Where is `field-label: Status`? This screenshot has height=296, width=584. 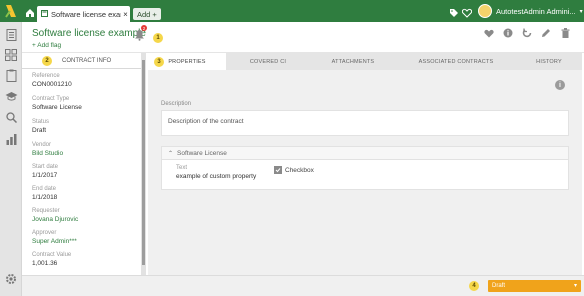
field-label: Status is located at coordinates (41, 122).